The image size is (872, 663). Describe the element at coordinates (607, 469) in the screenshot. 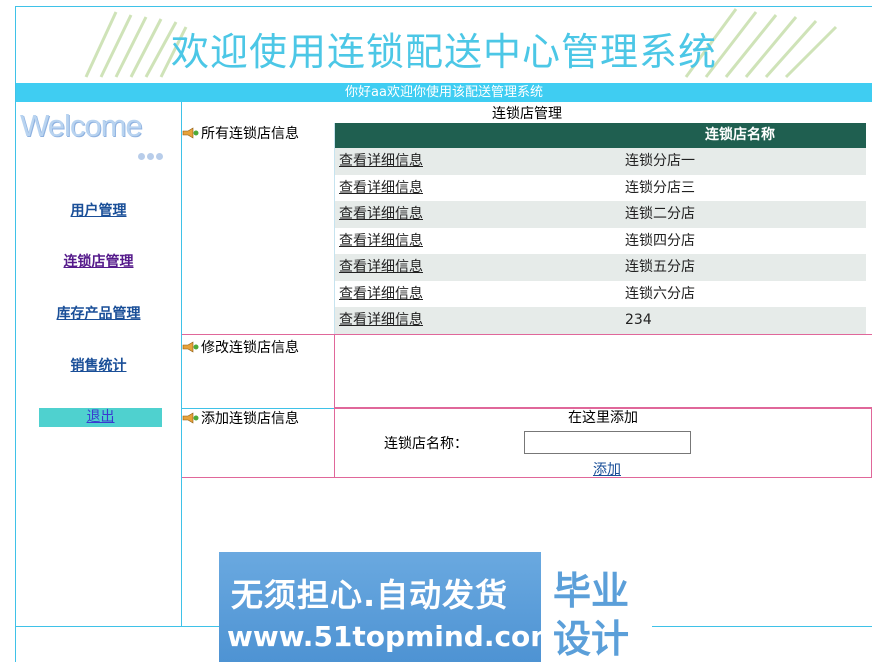

I see `add-button: 添加` at that location.